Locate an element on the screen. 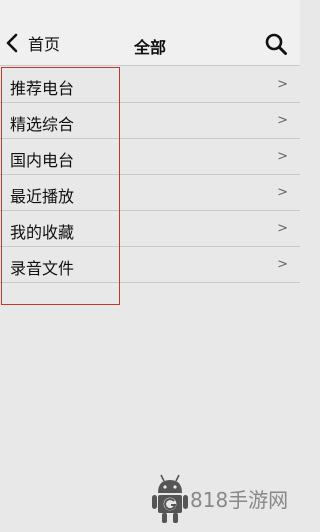  top-bar: 首页 全部 is located at coordinates (150, 33).